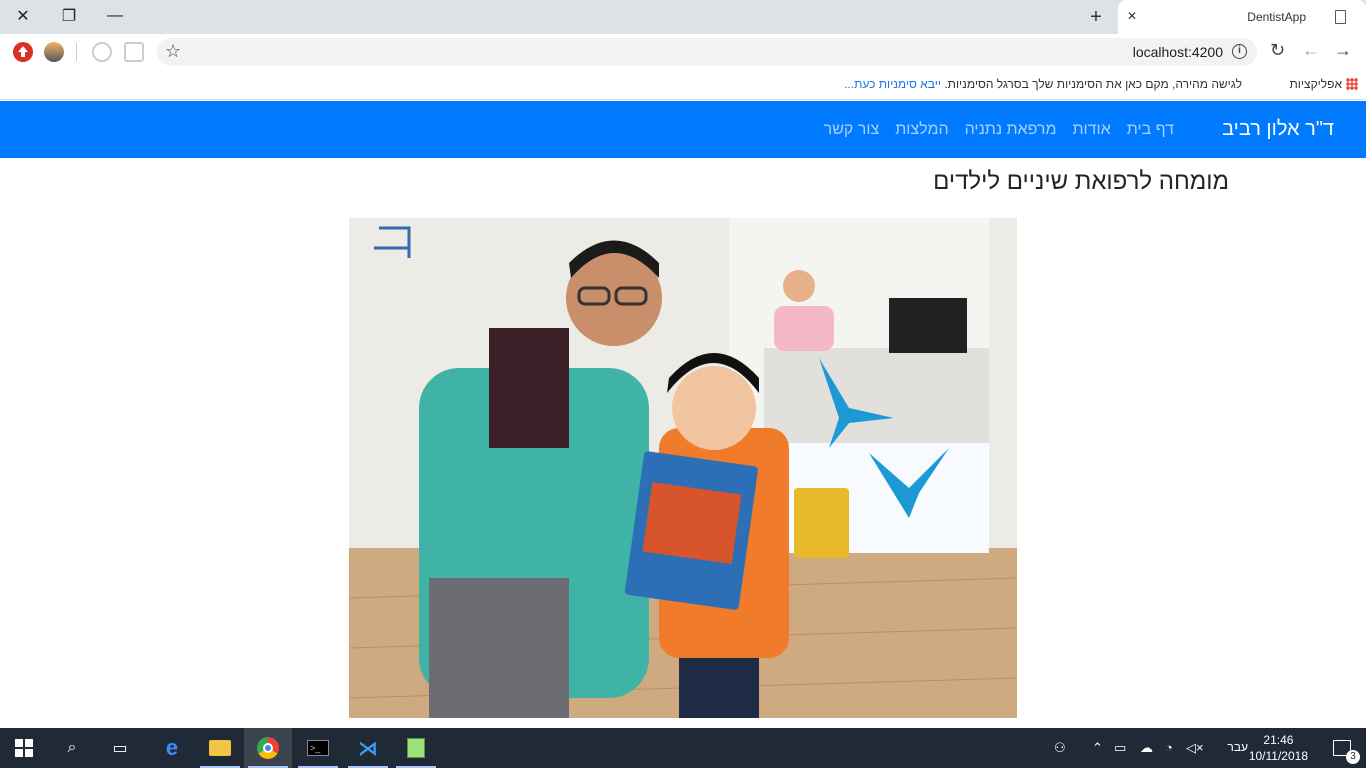 The height and width of the screenshot is (768, 1366). I want to click on arrow-right-icon: →, so click(1343, 50).